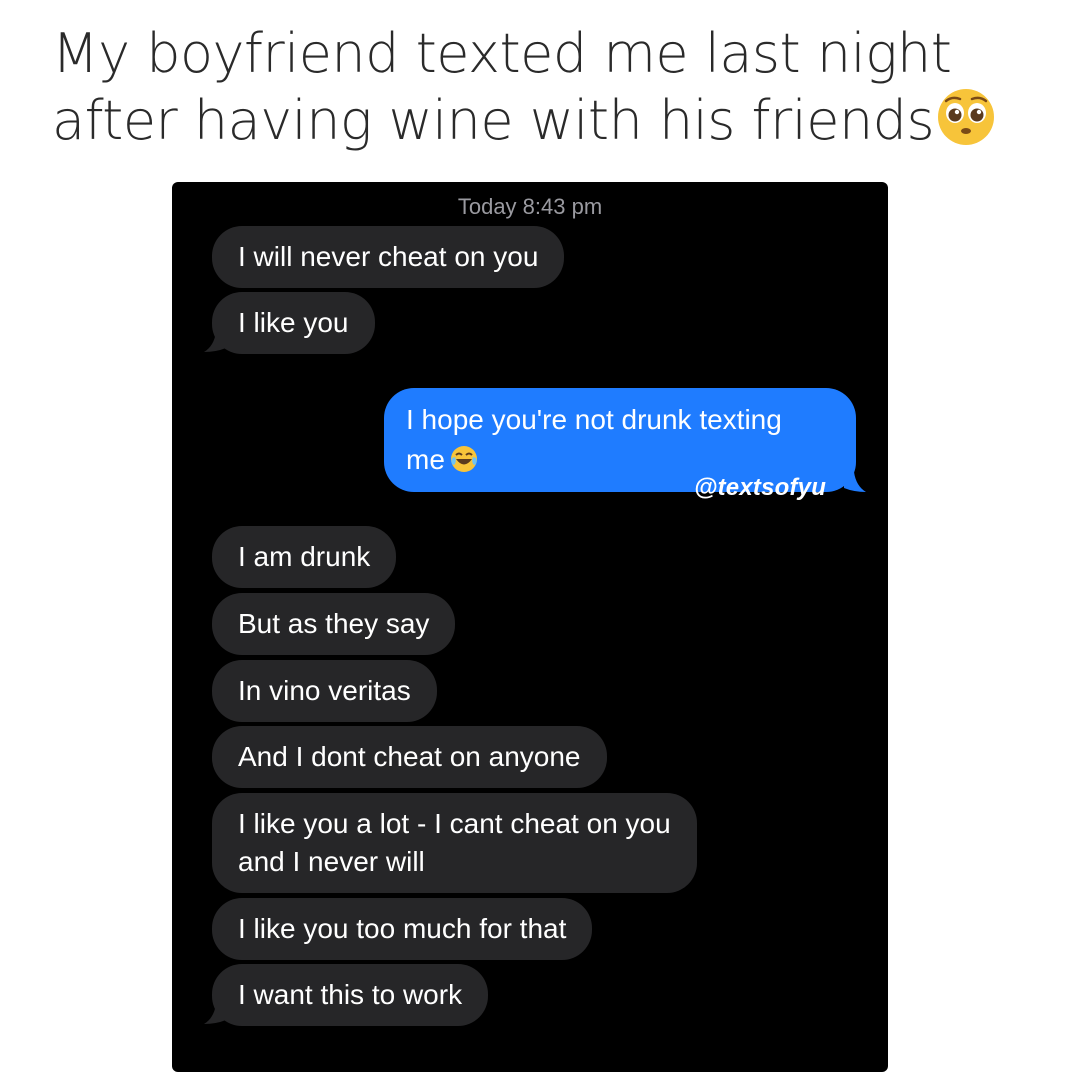  Describe the element at coordinates (530, 206) in the screenshot. I see `message-timestamp: Today 8:43 pm` at that location.